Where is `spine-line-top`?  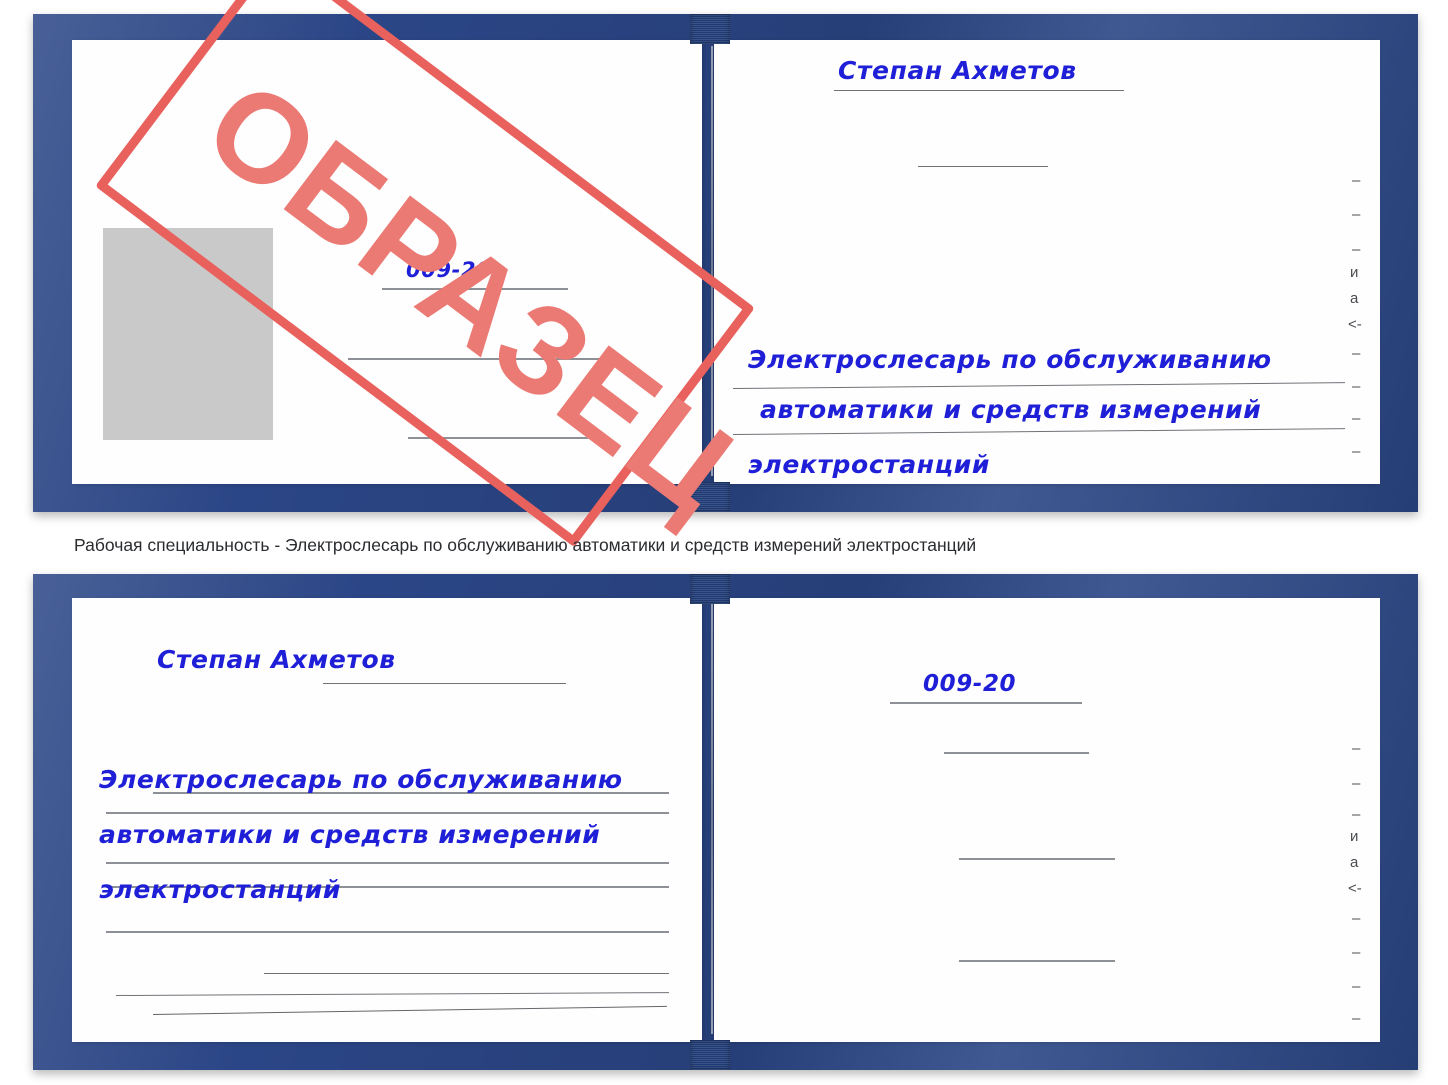 spine-line-top is located at coordinates (712, 261).